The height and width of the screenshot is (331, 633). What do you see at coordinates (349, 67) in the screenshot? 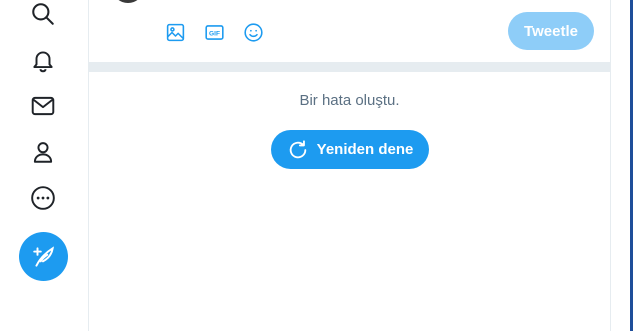
I see `section-divider` at bounding box center [349, 67].